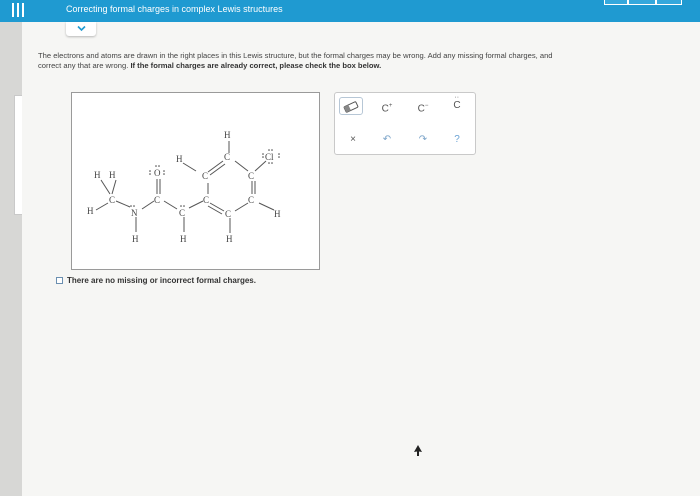 The width and height of the screenshot is (700, 496). I want to click on instructions-line-2-prefix: correct any that are wrong., so click(84, 65).